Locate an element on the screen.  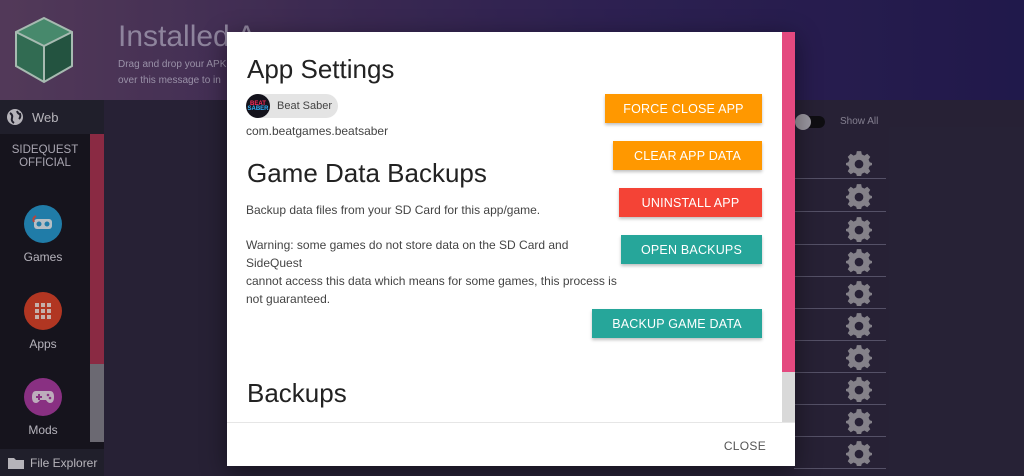
app-avatar-text-bottom: SABER is located at coordinates (258, 109).